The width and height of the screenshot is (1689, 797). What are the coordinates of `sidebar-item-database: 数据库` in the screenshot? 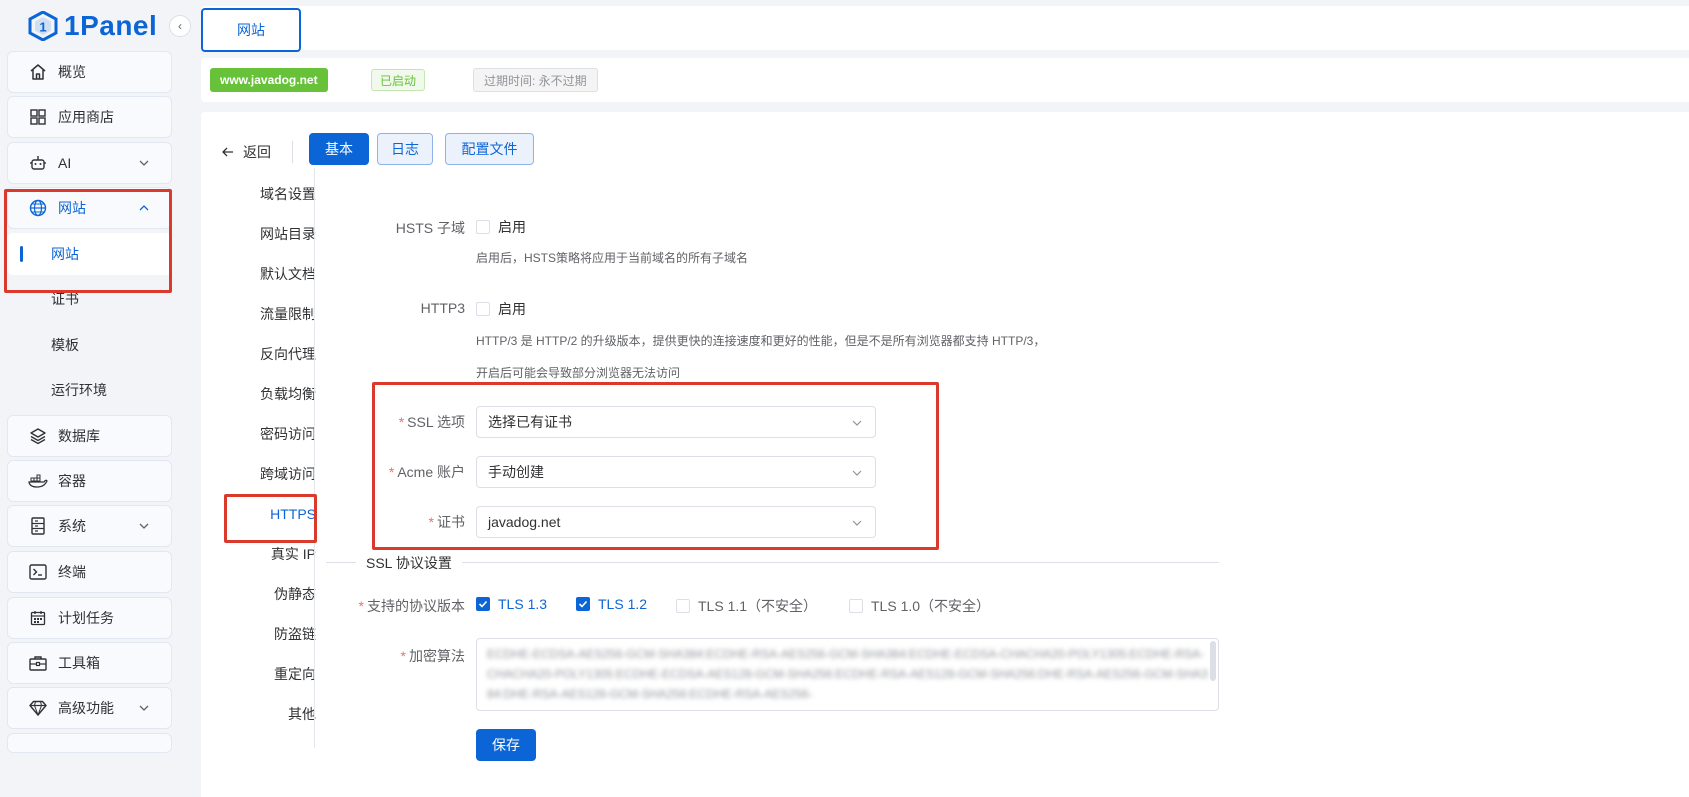 It's located at (89, 436).